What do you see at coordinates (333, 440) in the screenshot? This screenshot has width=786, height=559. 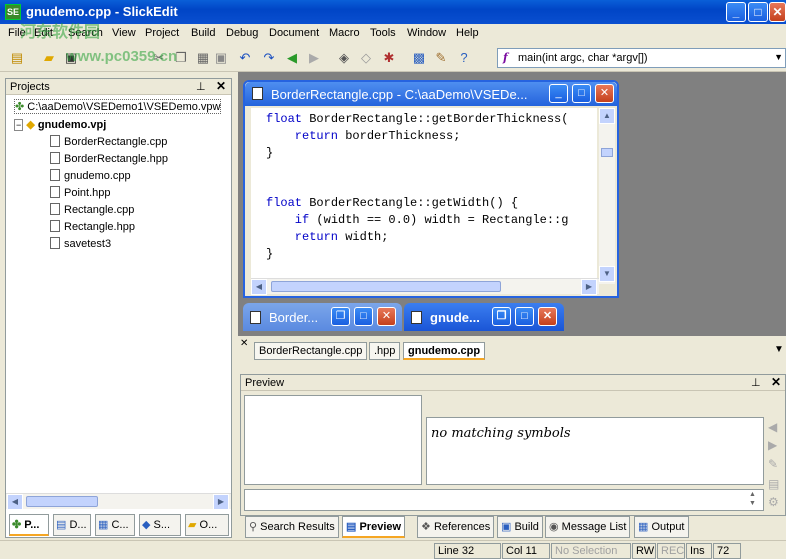 I see `preview-symbol-list` at bounding box center [333, 440].